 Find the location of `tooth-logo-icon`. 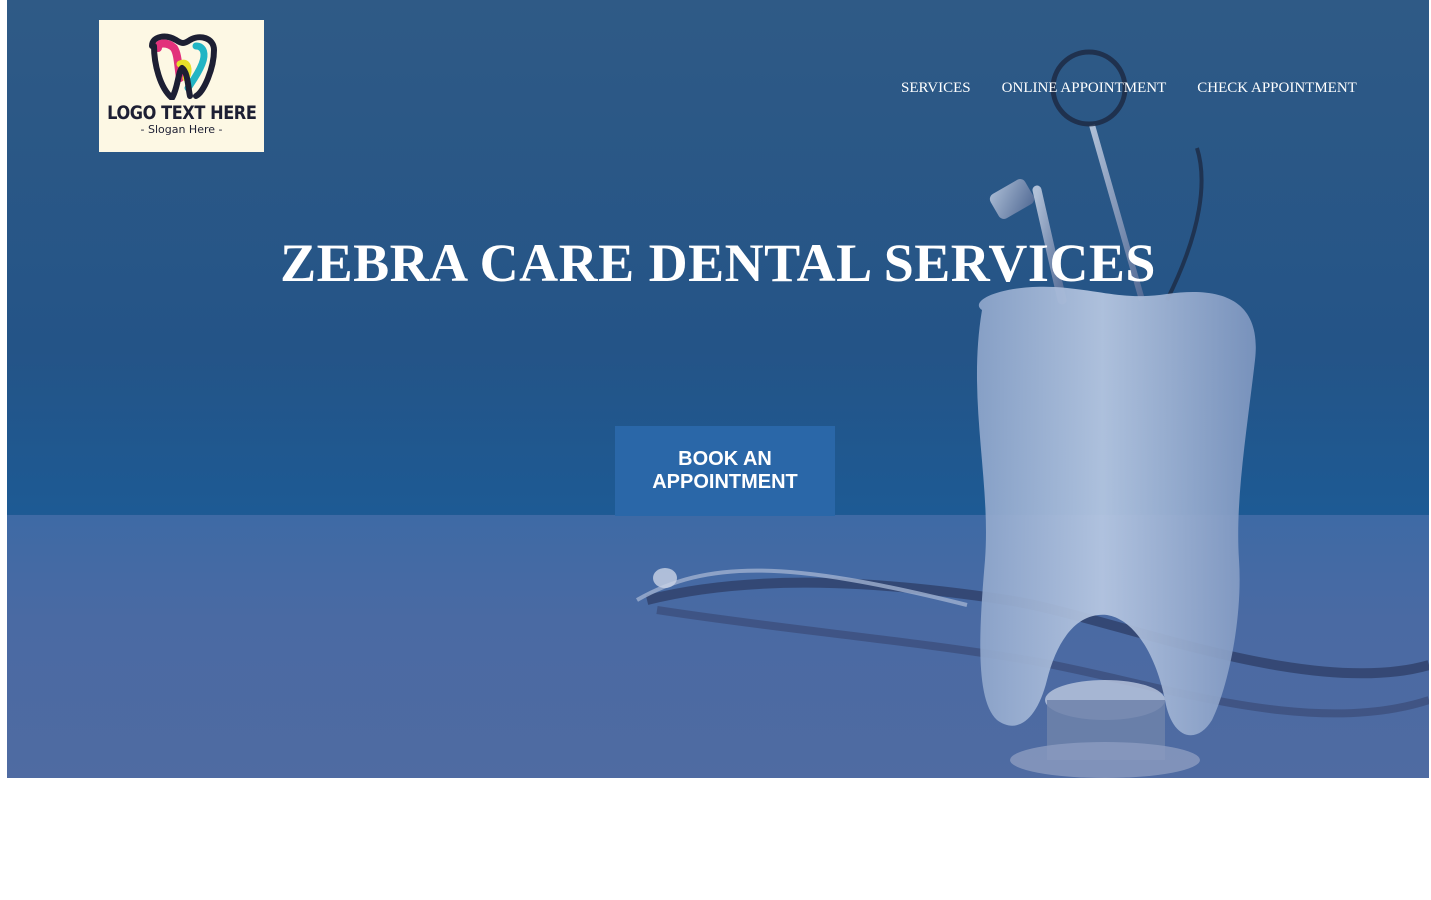

tooth-logo-icon is located at coordinates (182, 66).